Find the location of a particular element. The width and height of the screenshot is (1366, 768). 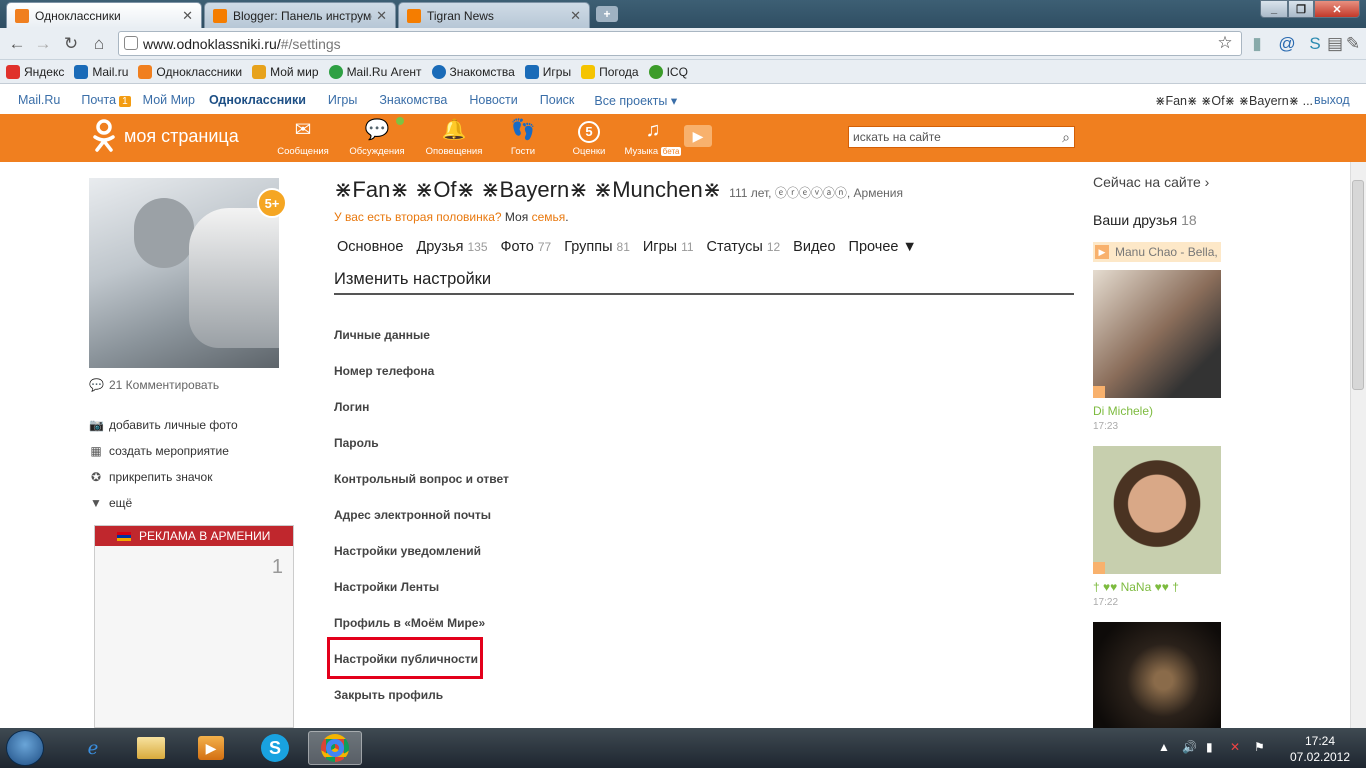

friend-name: † ♥♥ NaNa ♥♥ † is located at coordinates (1136, 587).